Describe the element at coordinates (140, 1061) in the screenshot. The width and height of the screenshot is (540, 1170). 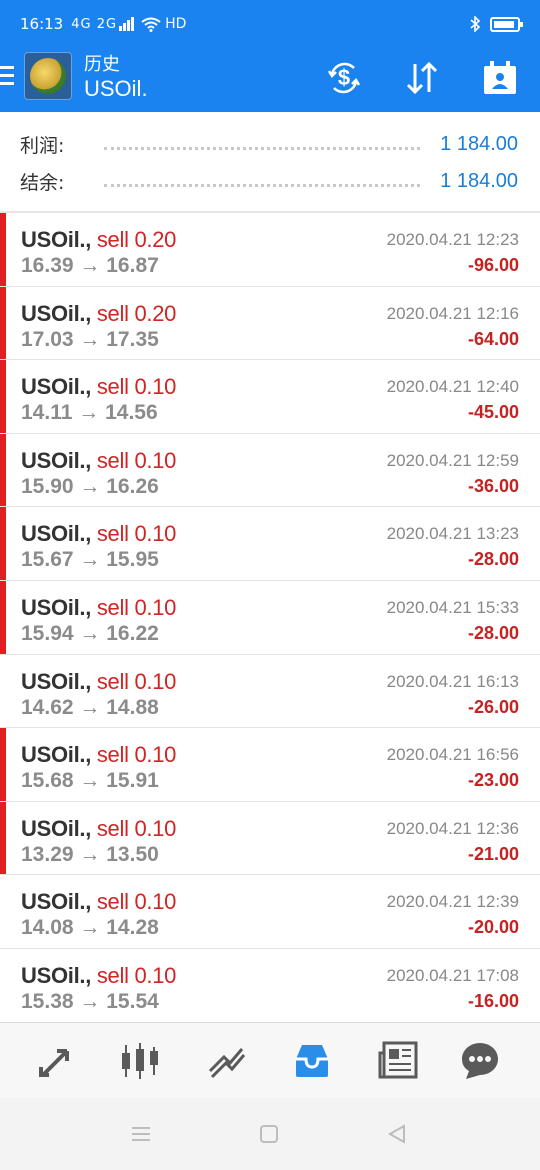
I see `chart-icon` at that location.